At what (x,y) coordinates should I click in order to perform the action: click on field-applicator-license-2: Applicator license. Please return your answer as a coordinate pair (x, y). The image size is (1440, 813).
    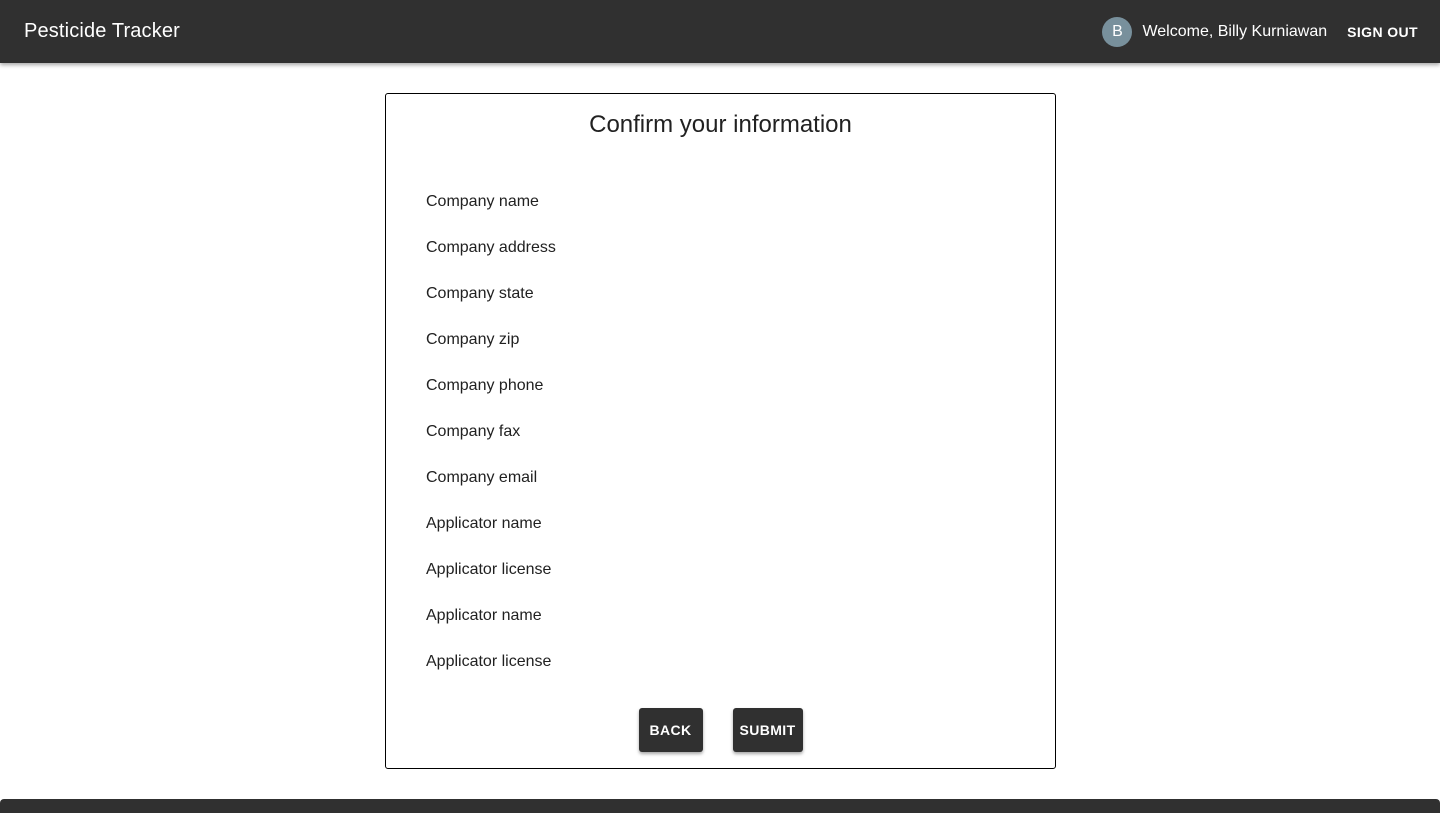
    Looking at the image, I should click on (489, 661).